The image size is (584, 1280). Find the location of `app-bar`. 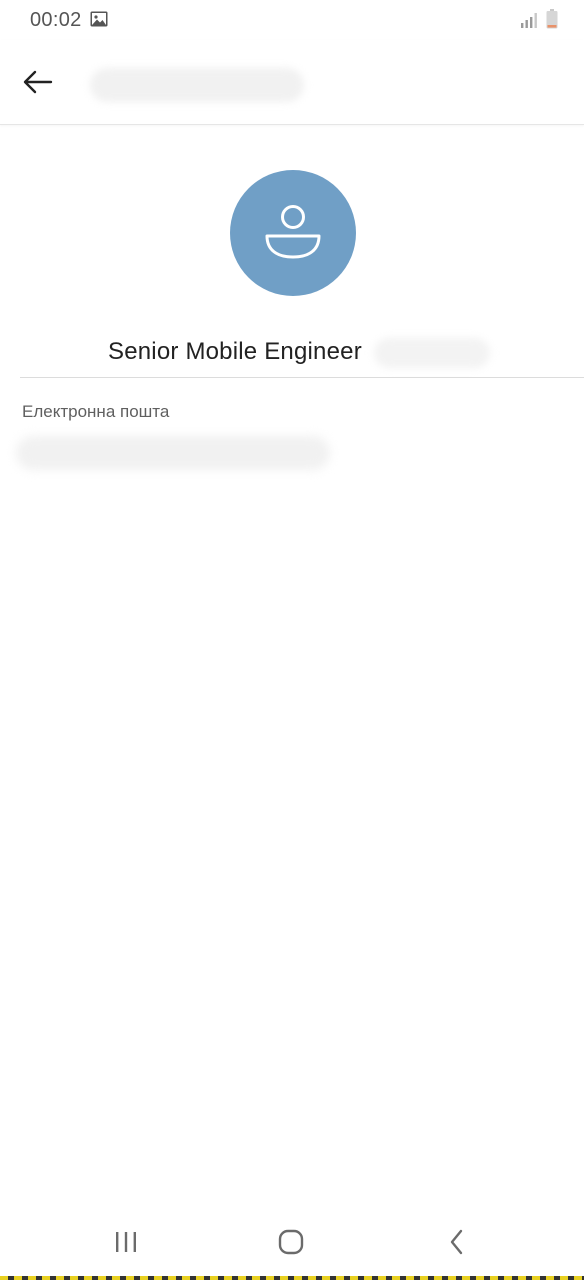

app-bar is located at coordinates (292, 82).